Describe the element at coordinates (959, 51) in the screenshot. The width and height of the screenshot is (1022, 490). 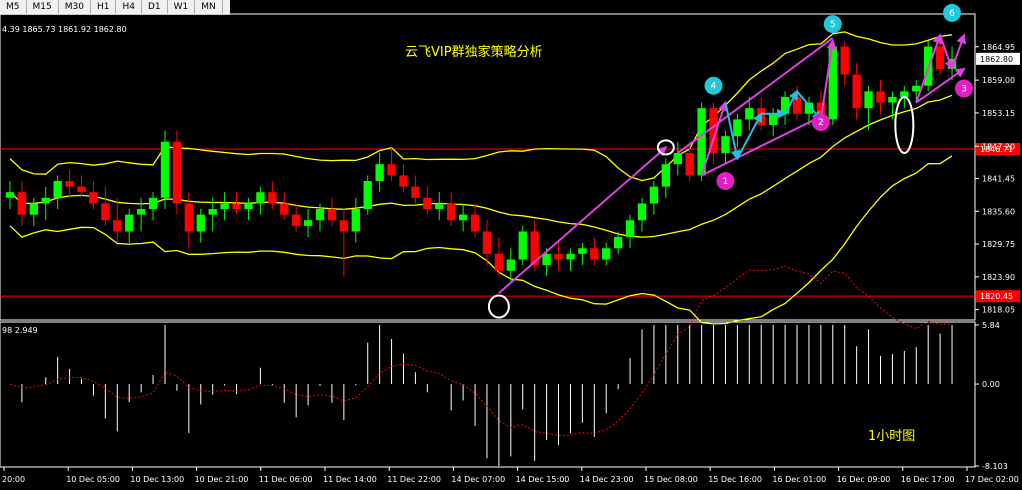
I see `wave-segment` at that location.